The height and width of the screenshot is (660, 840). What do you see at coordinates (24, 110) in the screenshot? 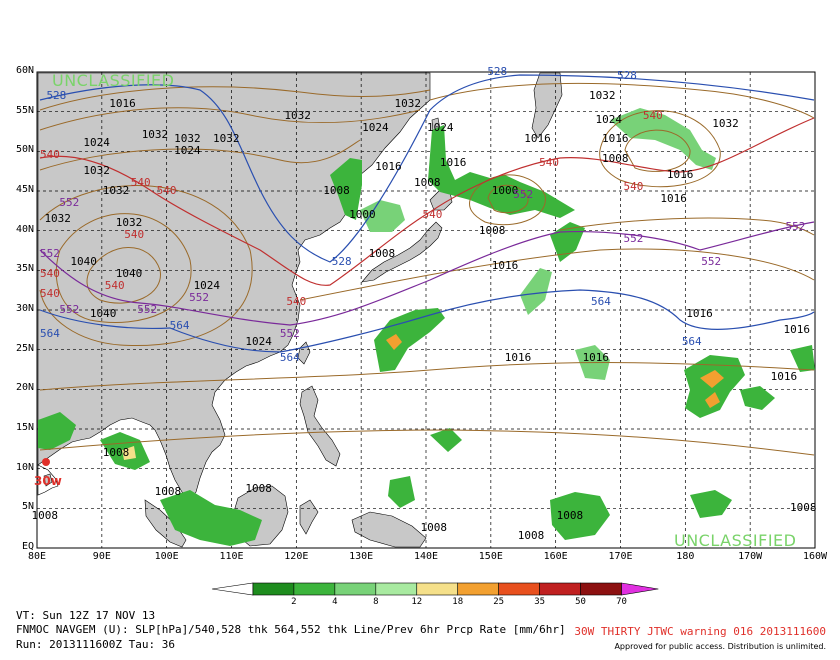
I see `latitude-label: 55N` at bounding box center [24, 110].